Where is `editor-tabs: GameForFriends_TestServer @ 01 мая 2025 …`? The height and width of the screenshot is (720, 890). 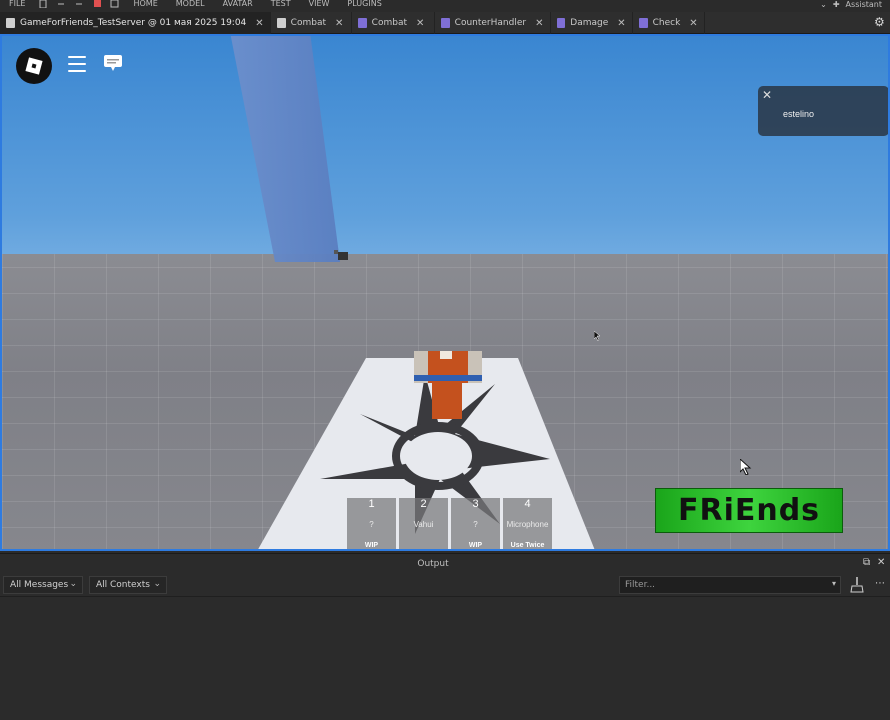 editor-tabs: GameForFriends_TestServer @ 01 мая 2025 … is located at coordinates (445, 23).